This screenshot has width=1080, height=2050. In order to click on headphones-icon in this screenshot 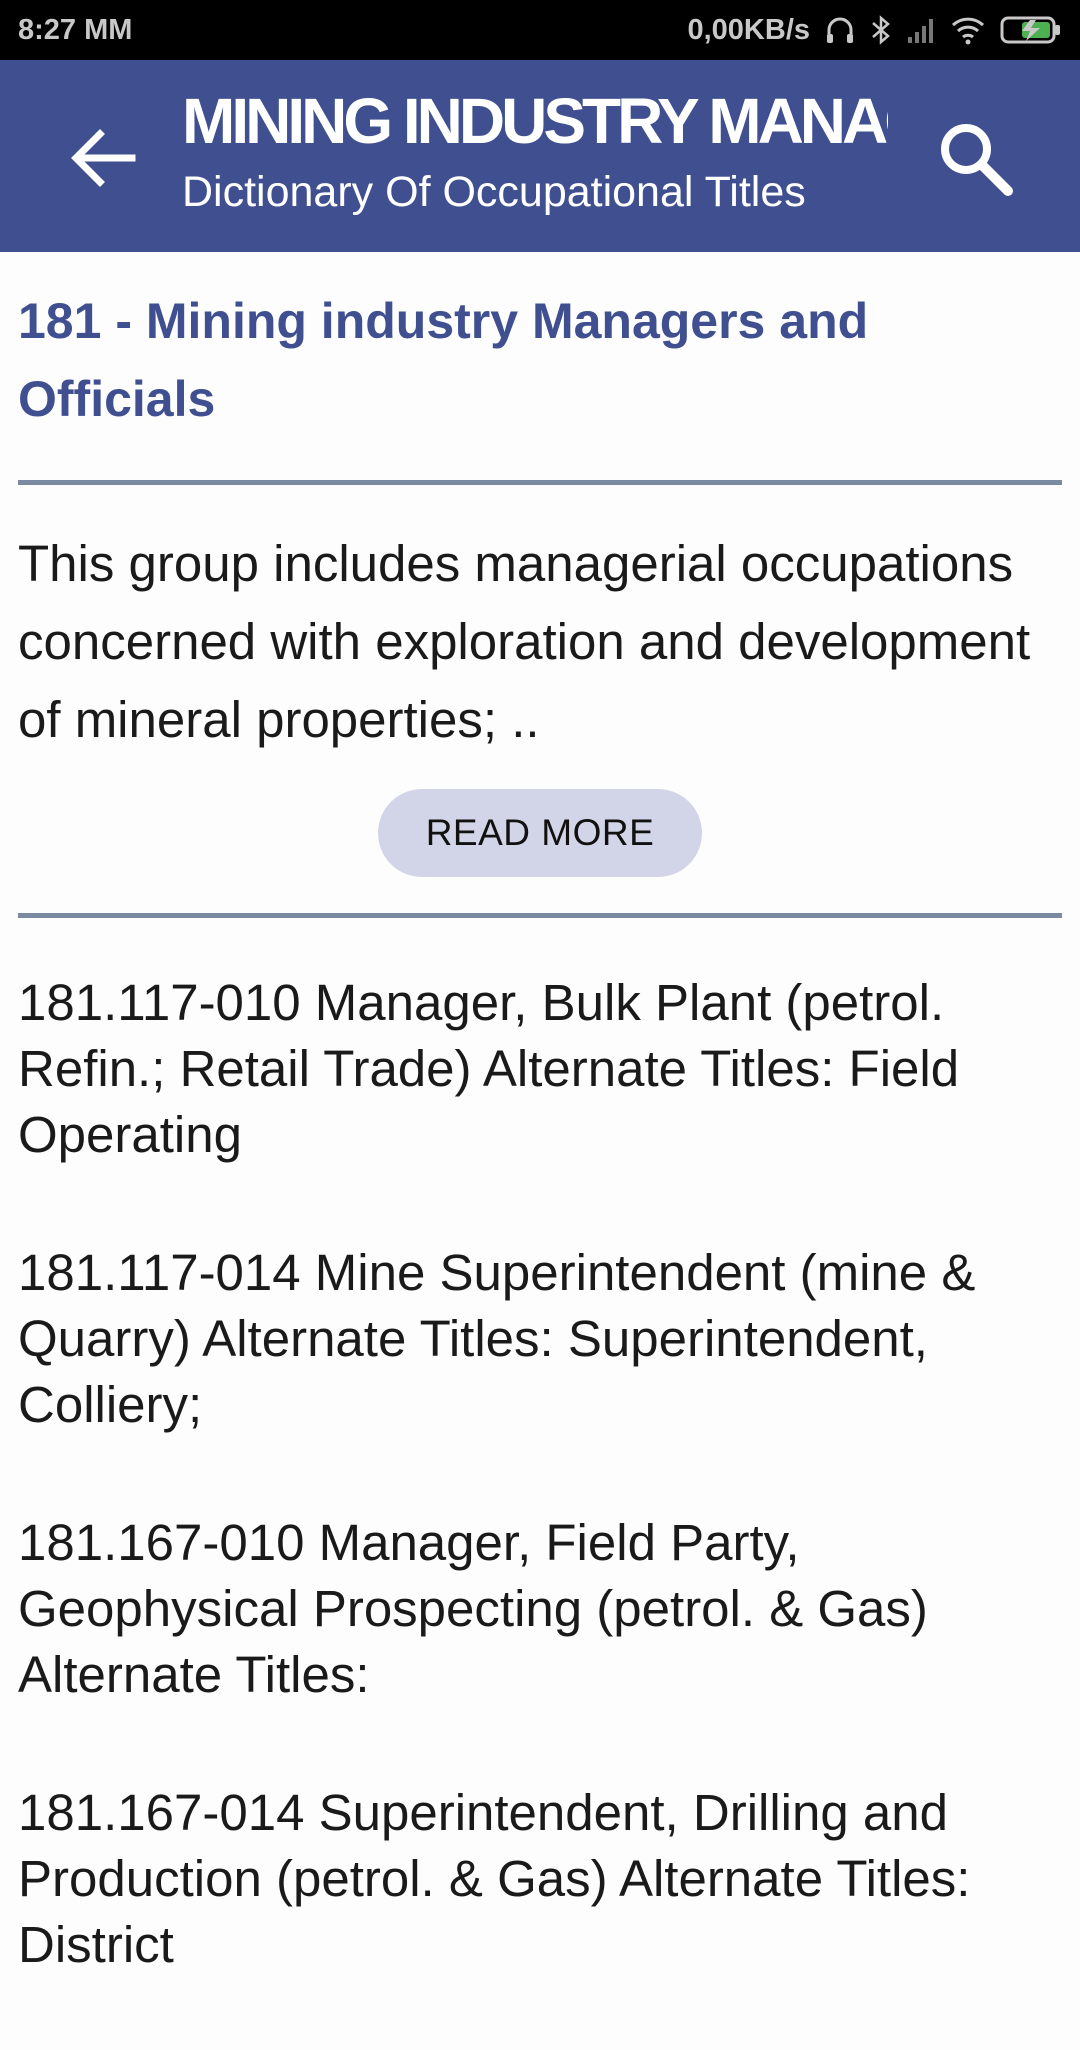, I will do `click(840, 30)`.